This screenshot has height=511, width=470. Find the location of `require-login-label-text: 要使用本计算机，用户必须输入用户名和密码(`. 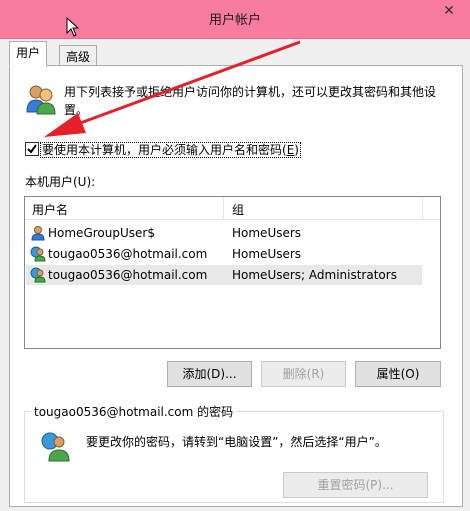

require-login-label-text: 要使用本计算机，用户必须输入用户名和密码( is located at coordinates (164, 150).